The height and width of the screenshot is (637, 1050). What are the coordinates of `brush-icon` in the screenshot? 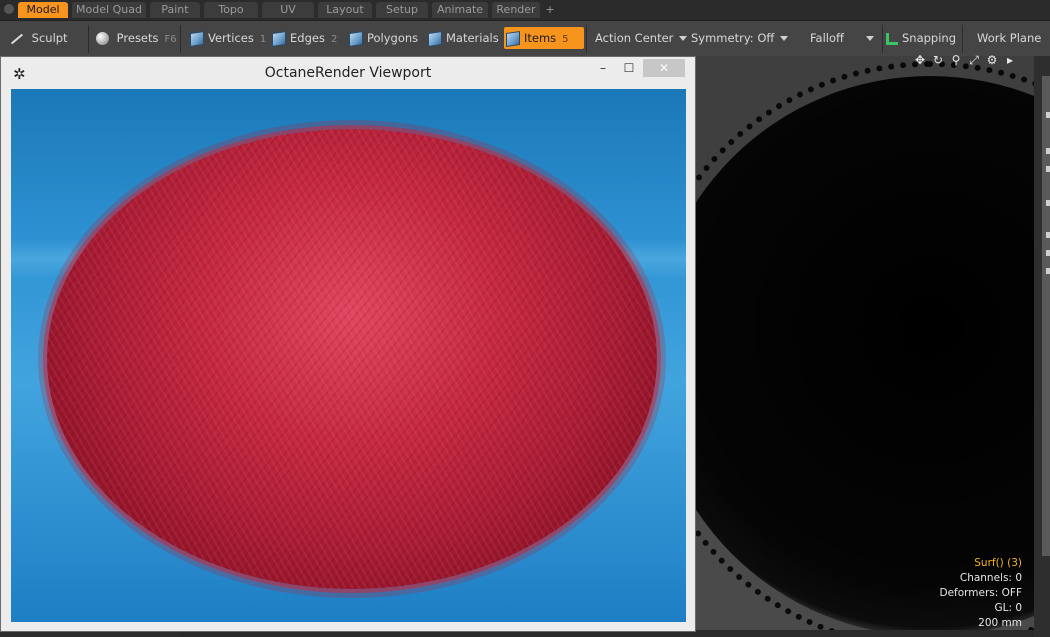 It's located at (17, 38).